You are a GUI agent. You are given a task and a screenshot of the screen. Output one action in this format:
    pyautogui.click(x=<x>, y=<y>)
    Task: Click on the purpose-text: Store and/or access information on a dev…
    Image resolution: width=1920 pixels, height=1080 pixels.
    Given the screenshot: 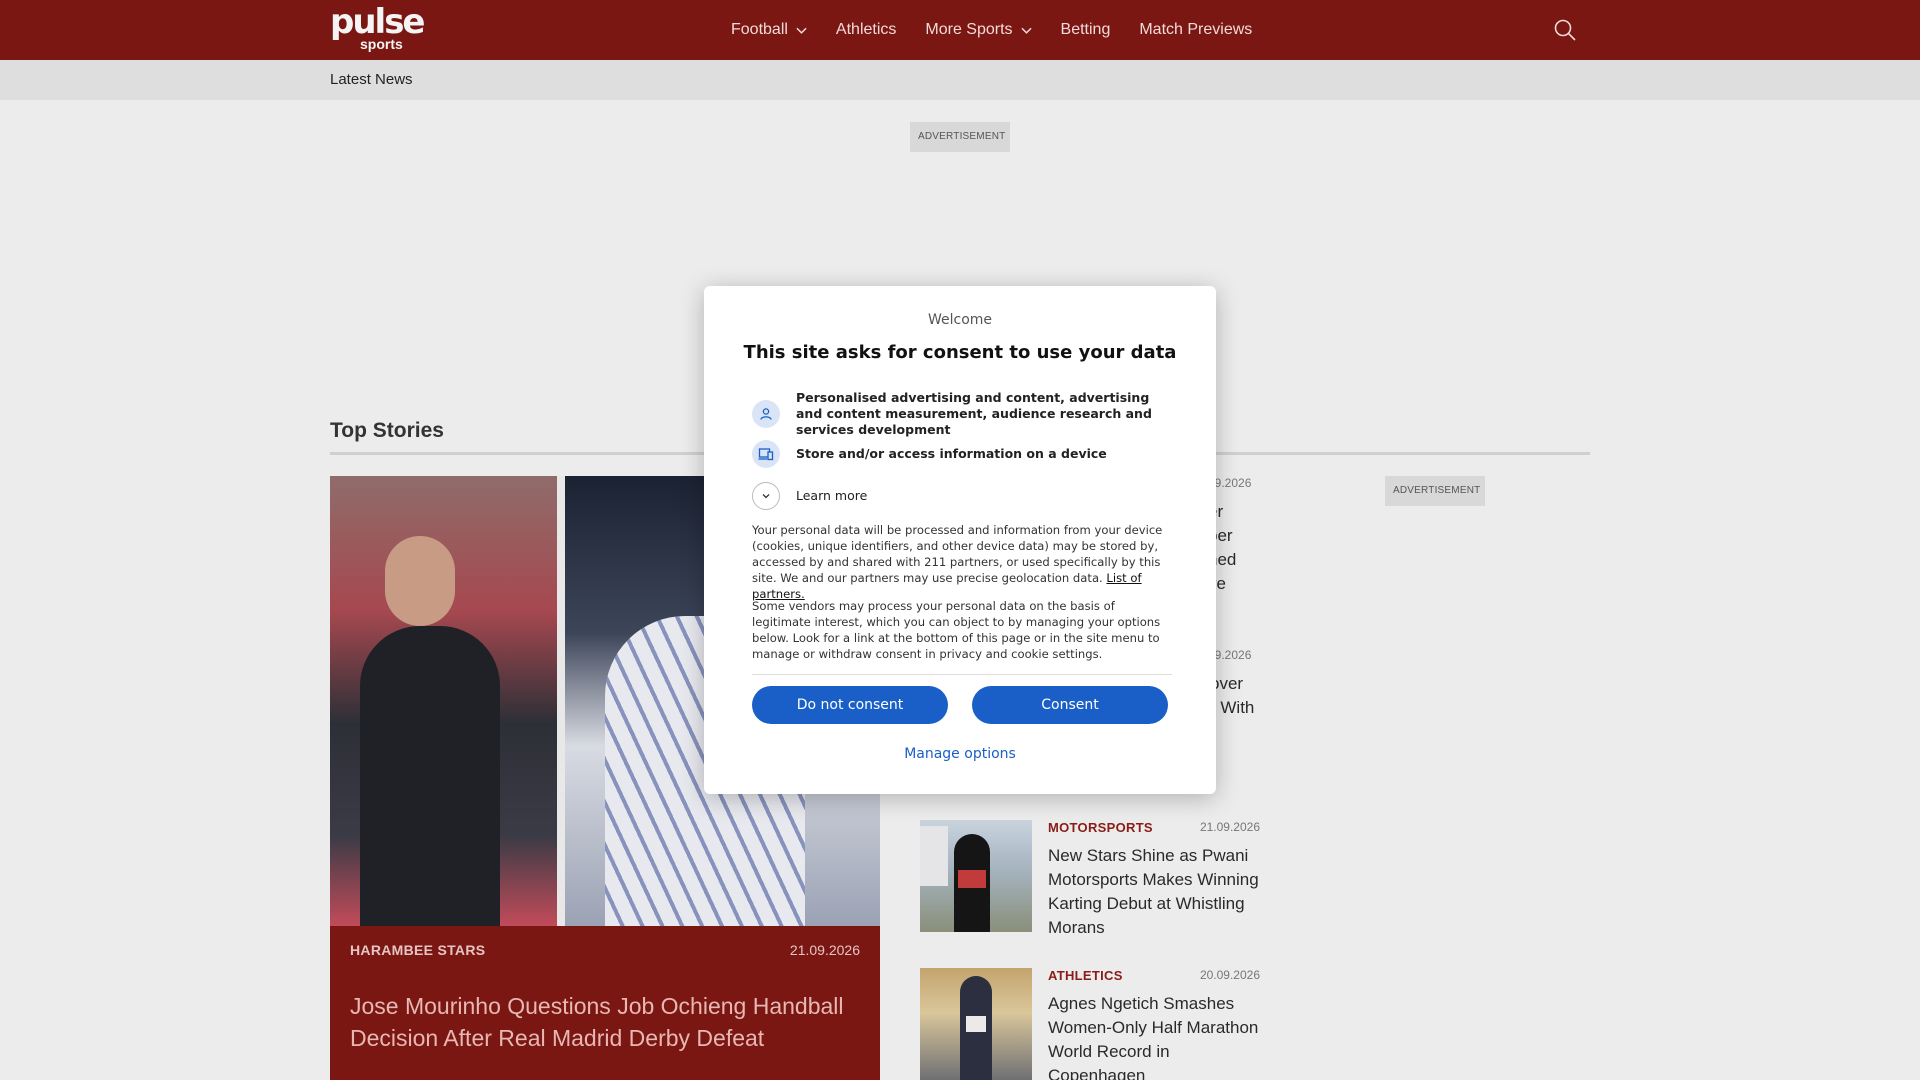 What is the action you would take?
    pyautogui.click(x=951, y=453)
    